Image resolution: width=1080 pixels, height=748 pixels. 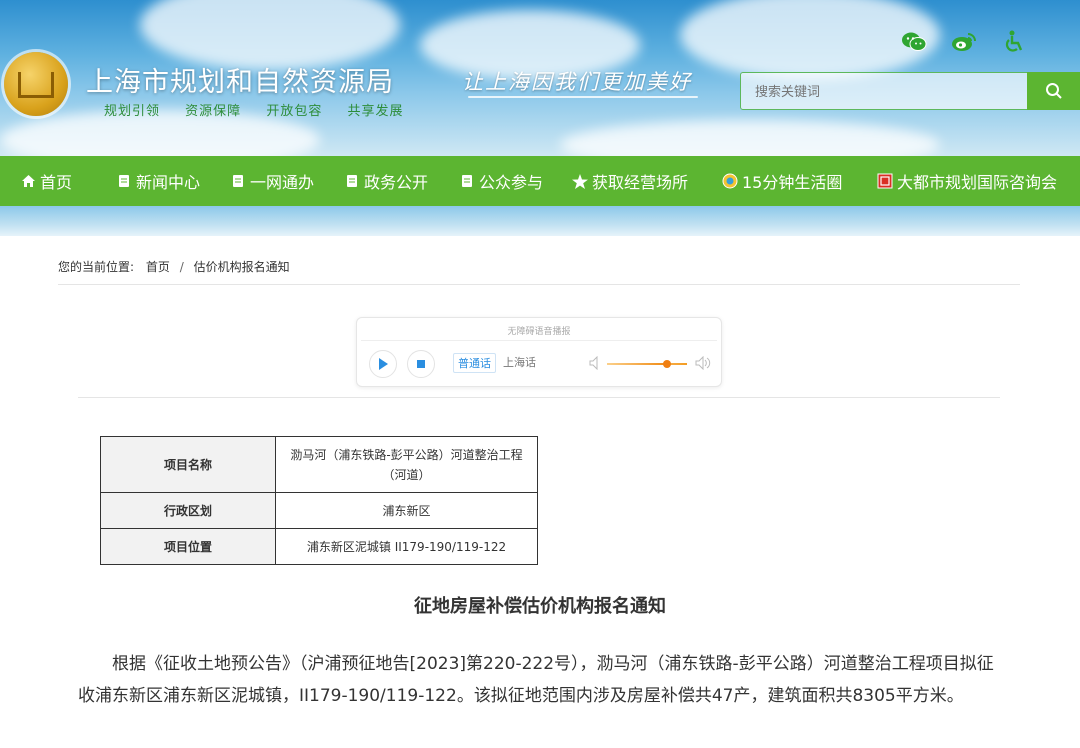 What do you see at coordinates (730, 181) in the screenshot?
I see `globe-icon` at bounding box center [730, 181].